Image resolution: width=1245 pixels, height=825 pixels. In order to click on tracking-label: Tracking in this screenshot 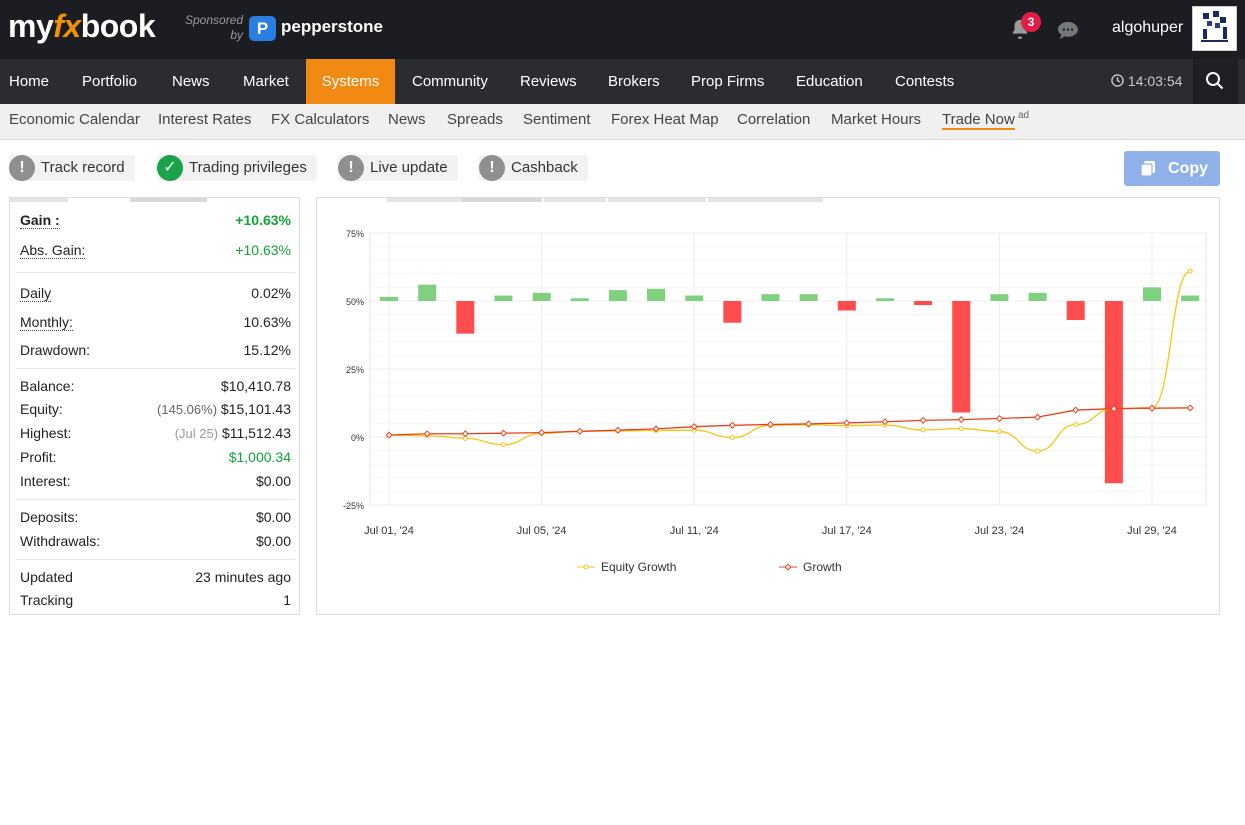, I will do `click(47, 600)`.